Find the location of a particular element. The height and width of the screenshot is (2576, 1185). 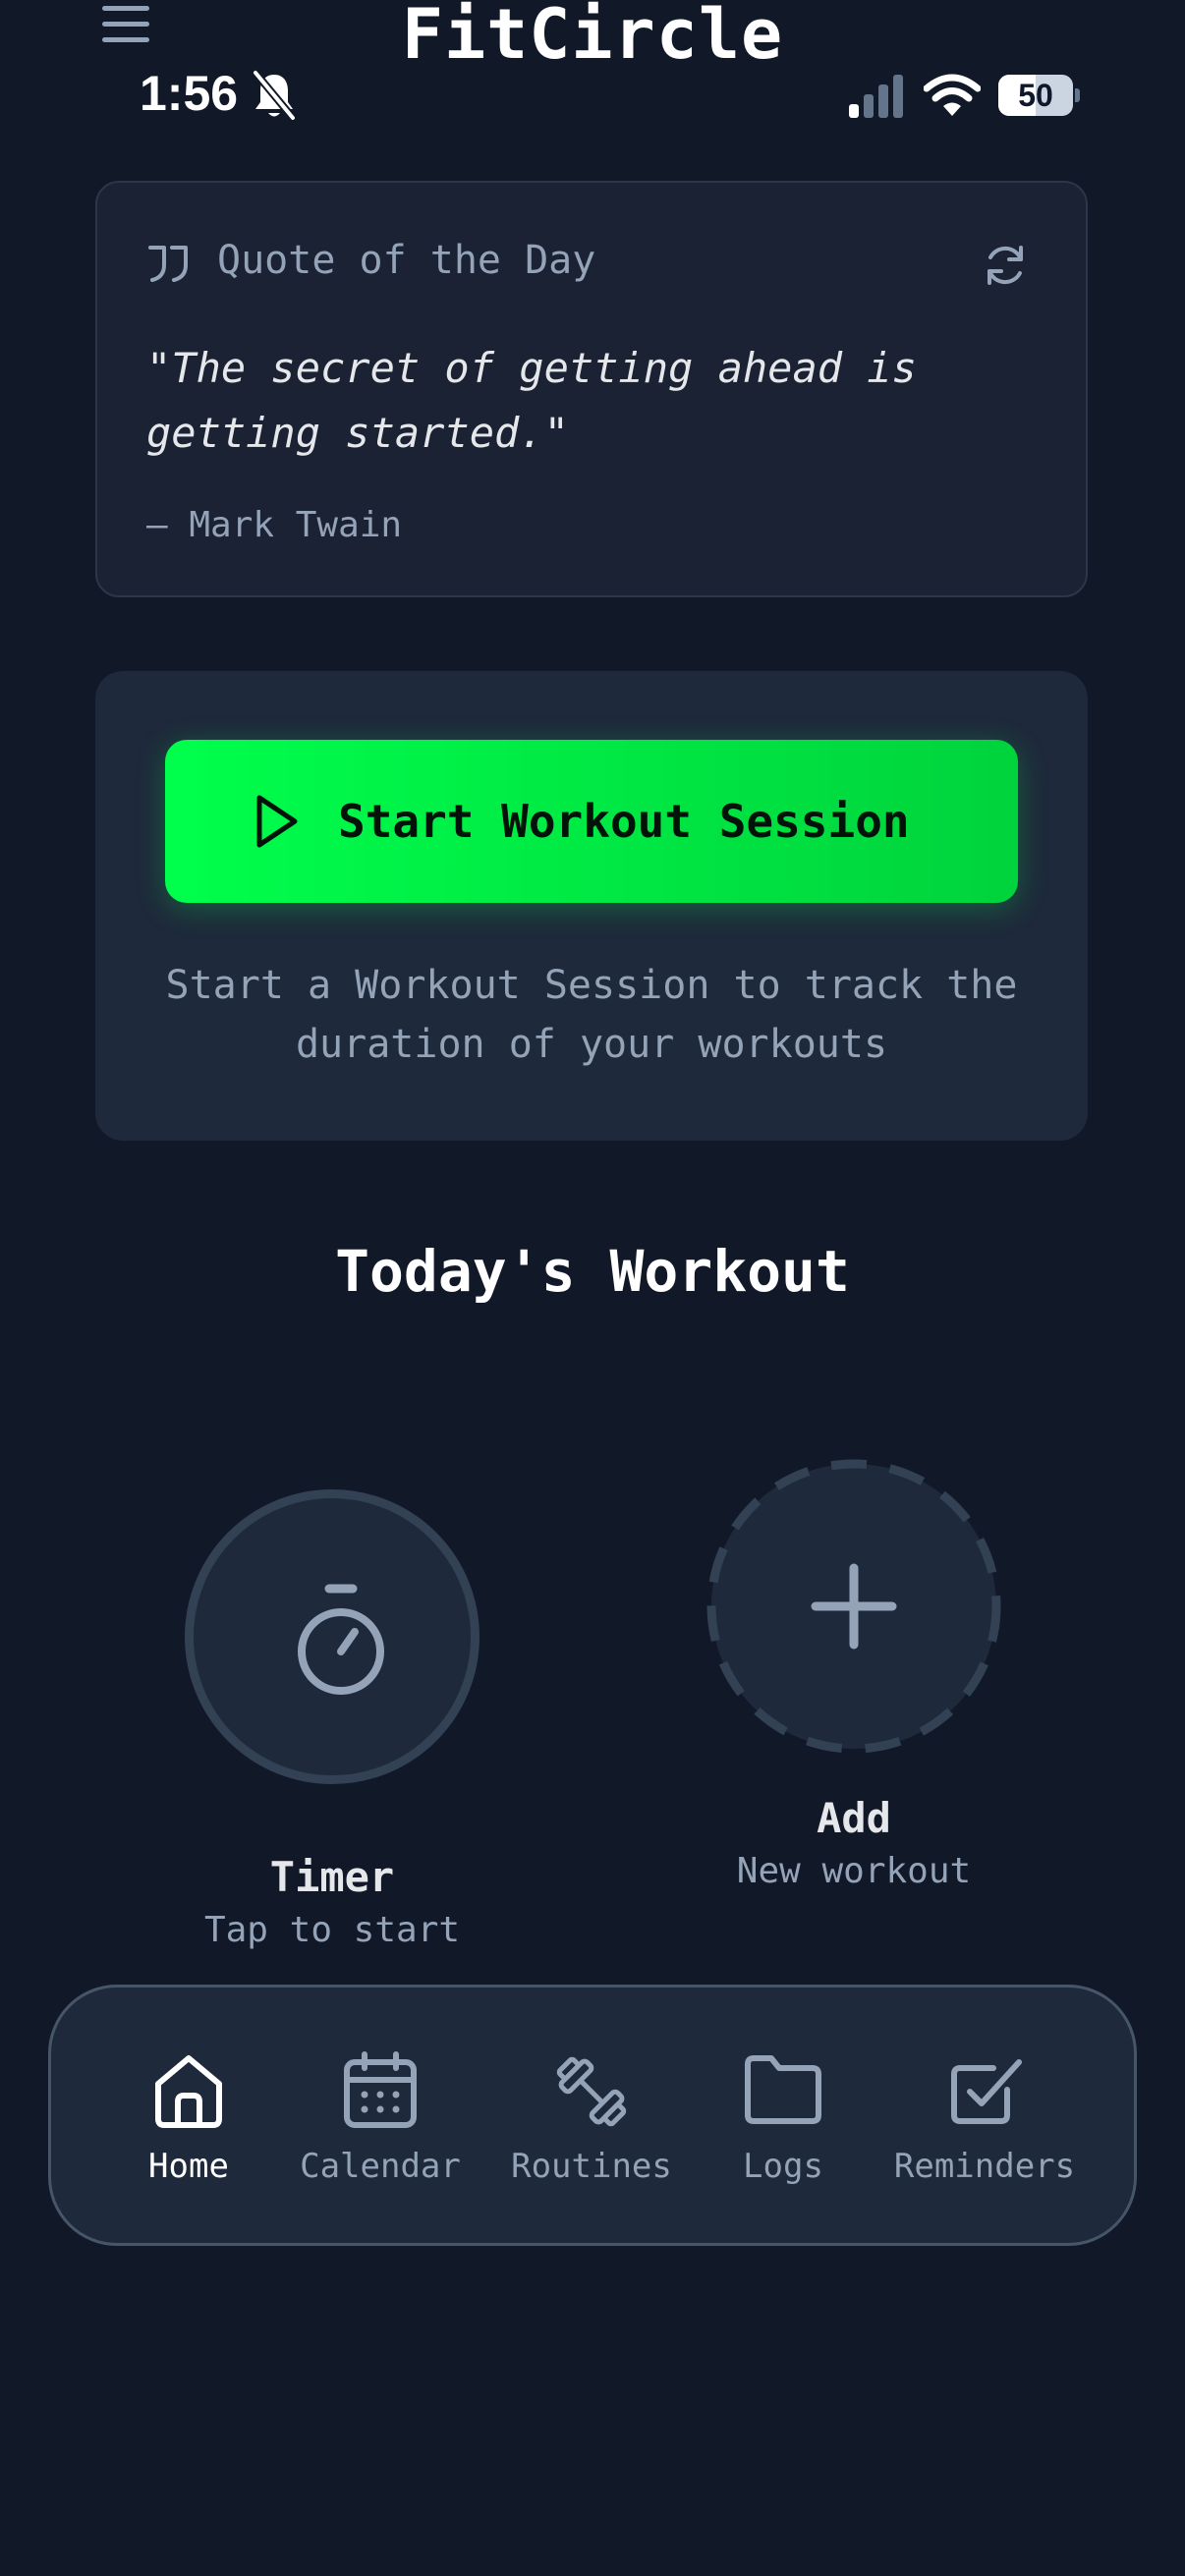

nav-item-routines: Routines is located at coordinates (592, 2115).